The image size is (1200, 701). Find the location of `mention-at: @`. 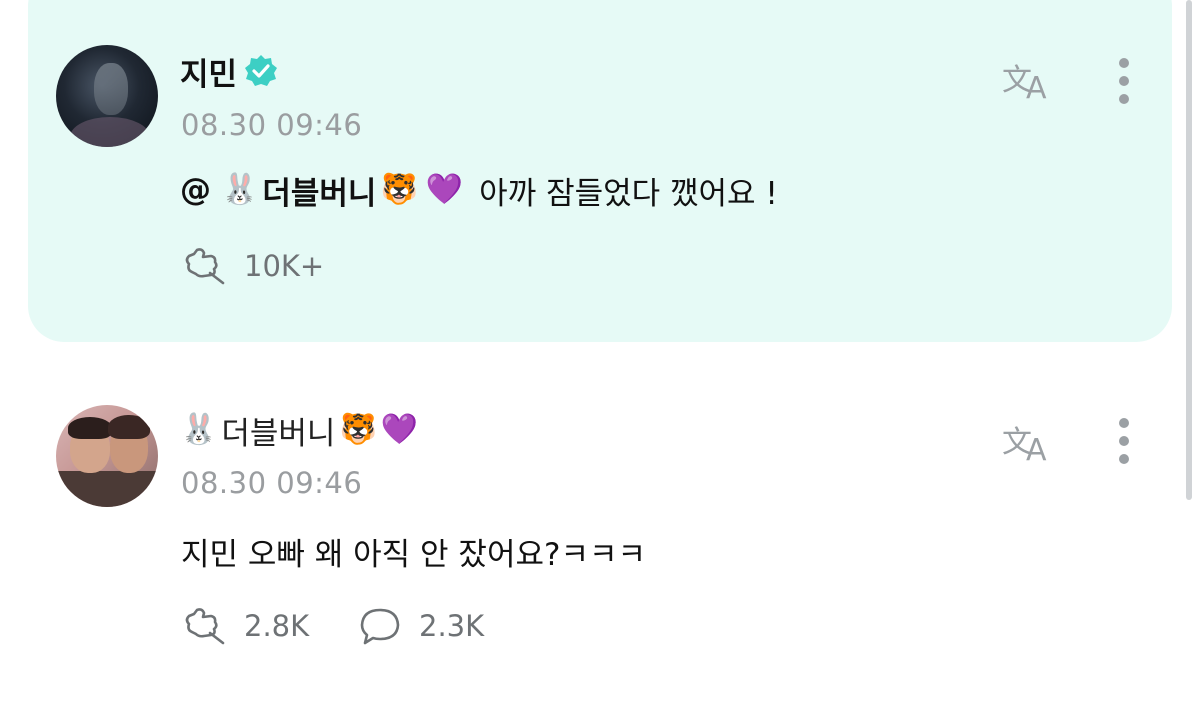

mention-at: @ is located at coordinates (195, 190).